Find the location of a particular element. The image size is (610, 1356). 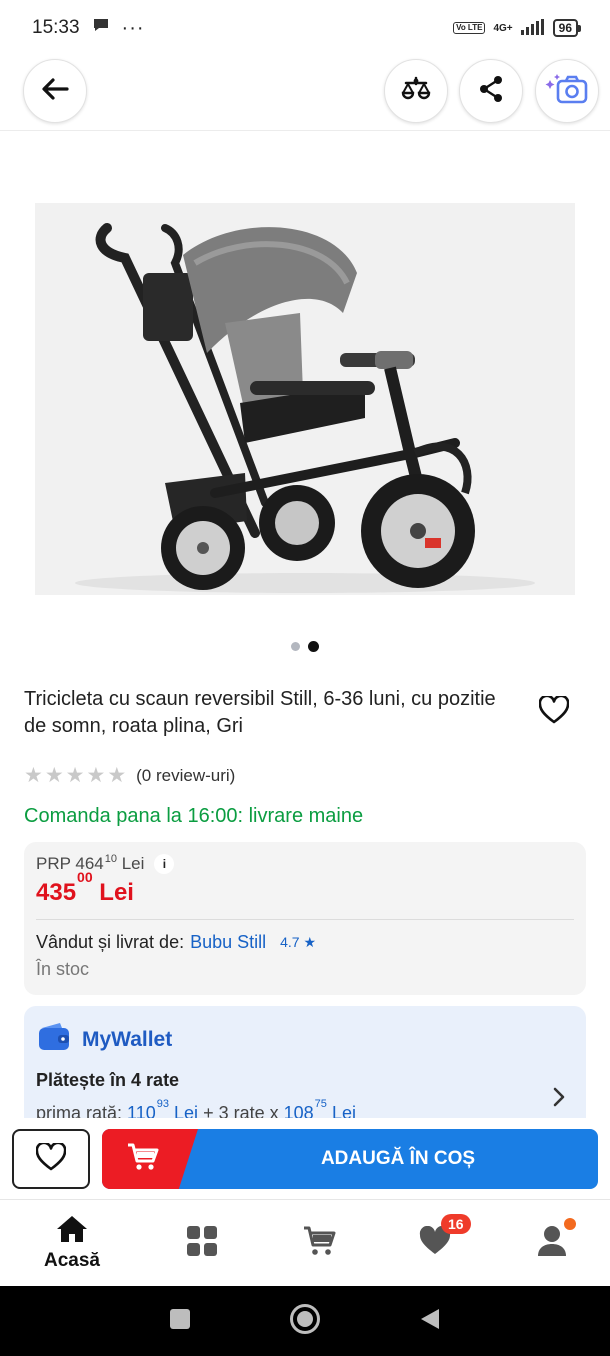

seller-info: Vândut și livrat de: Bubu Still 4.7 ★ is located at coordinates (176, 942).